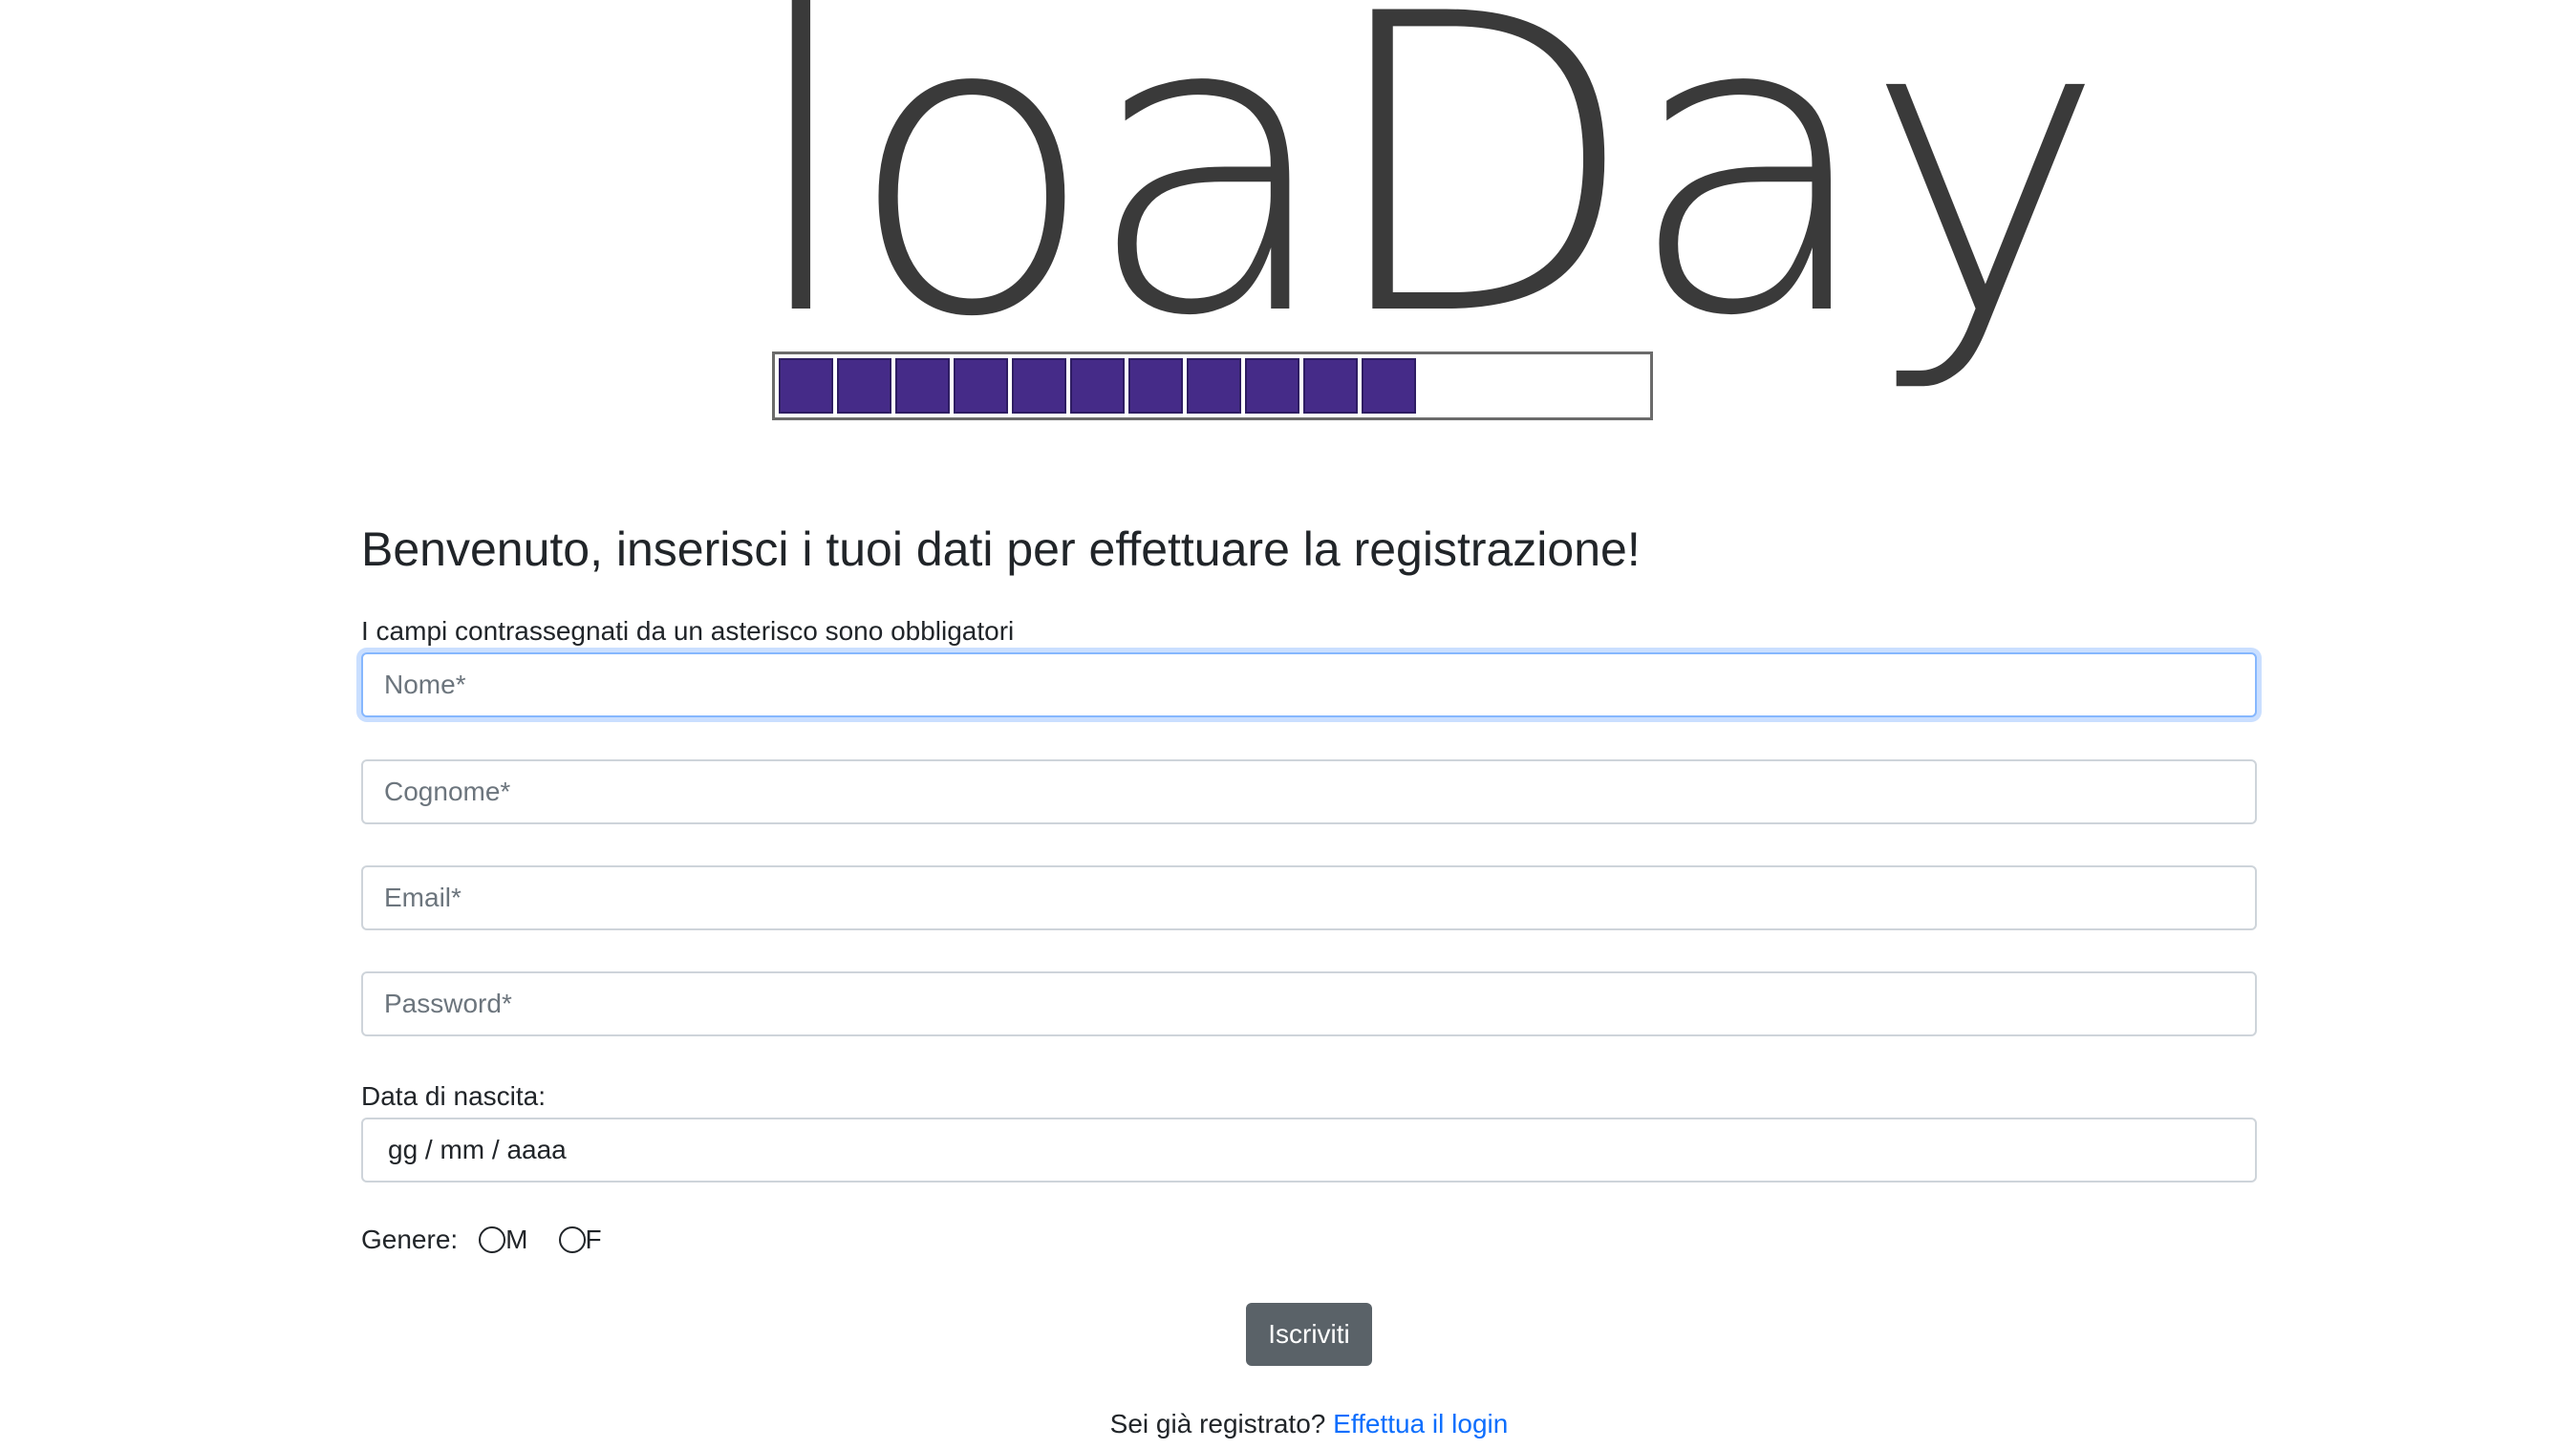 This screenshot has height=1449, width=2576. I want to click on gender-option-f: F, so click(580, 1240).